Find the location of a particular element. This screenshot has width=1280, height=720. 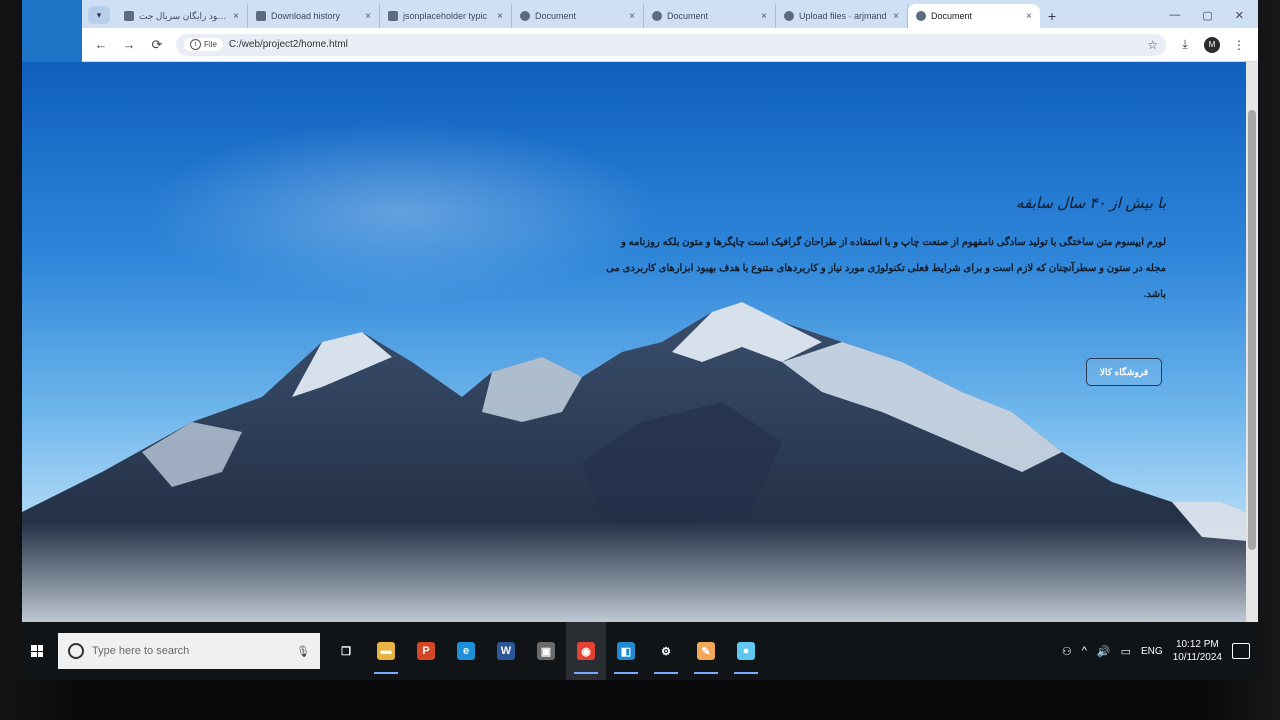

sky-haze is located at coordinates (402, 212).